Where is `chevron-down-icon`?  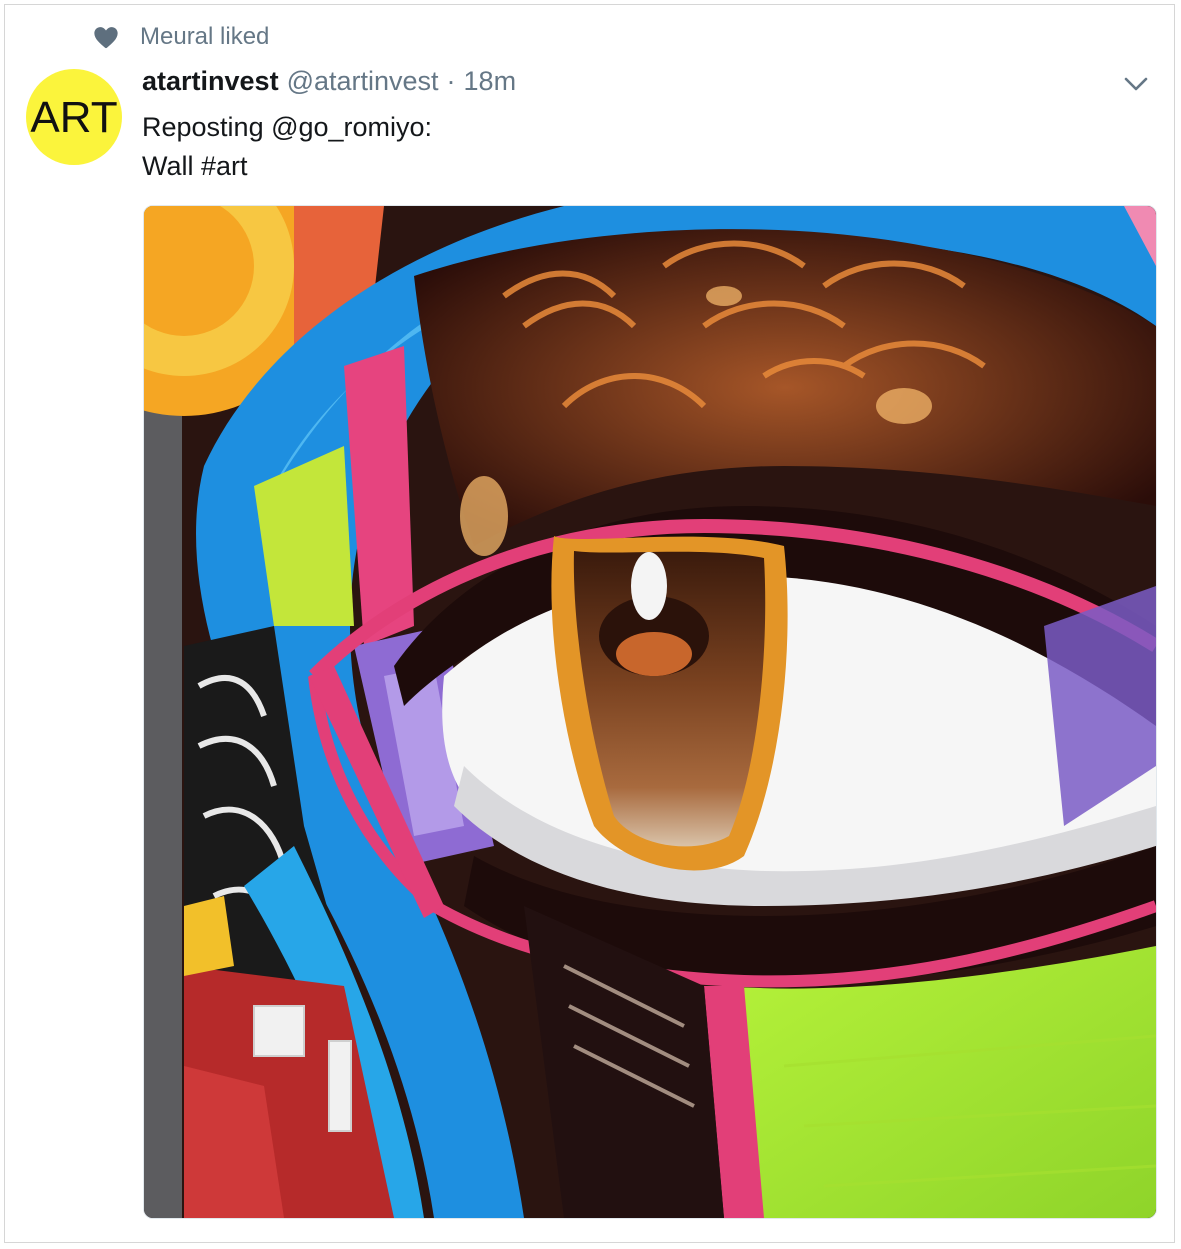
chevron-down-icon is located at coordinates (1136, 84).